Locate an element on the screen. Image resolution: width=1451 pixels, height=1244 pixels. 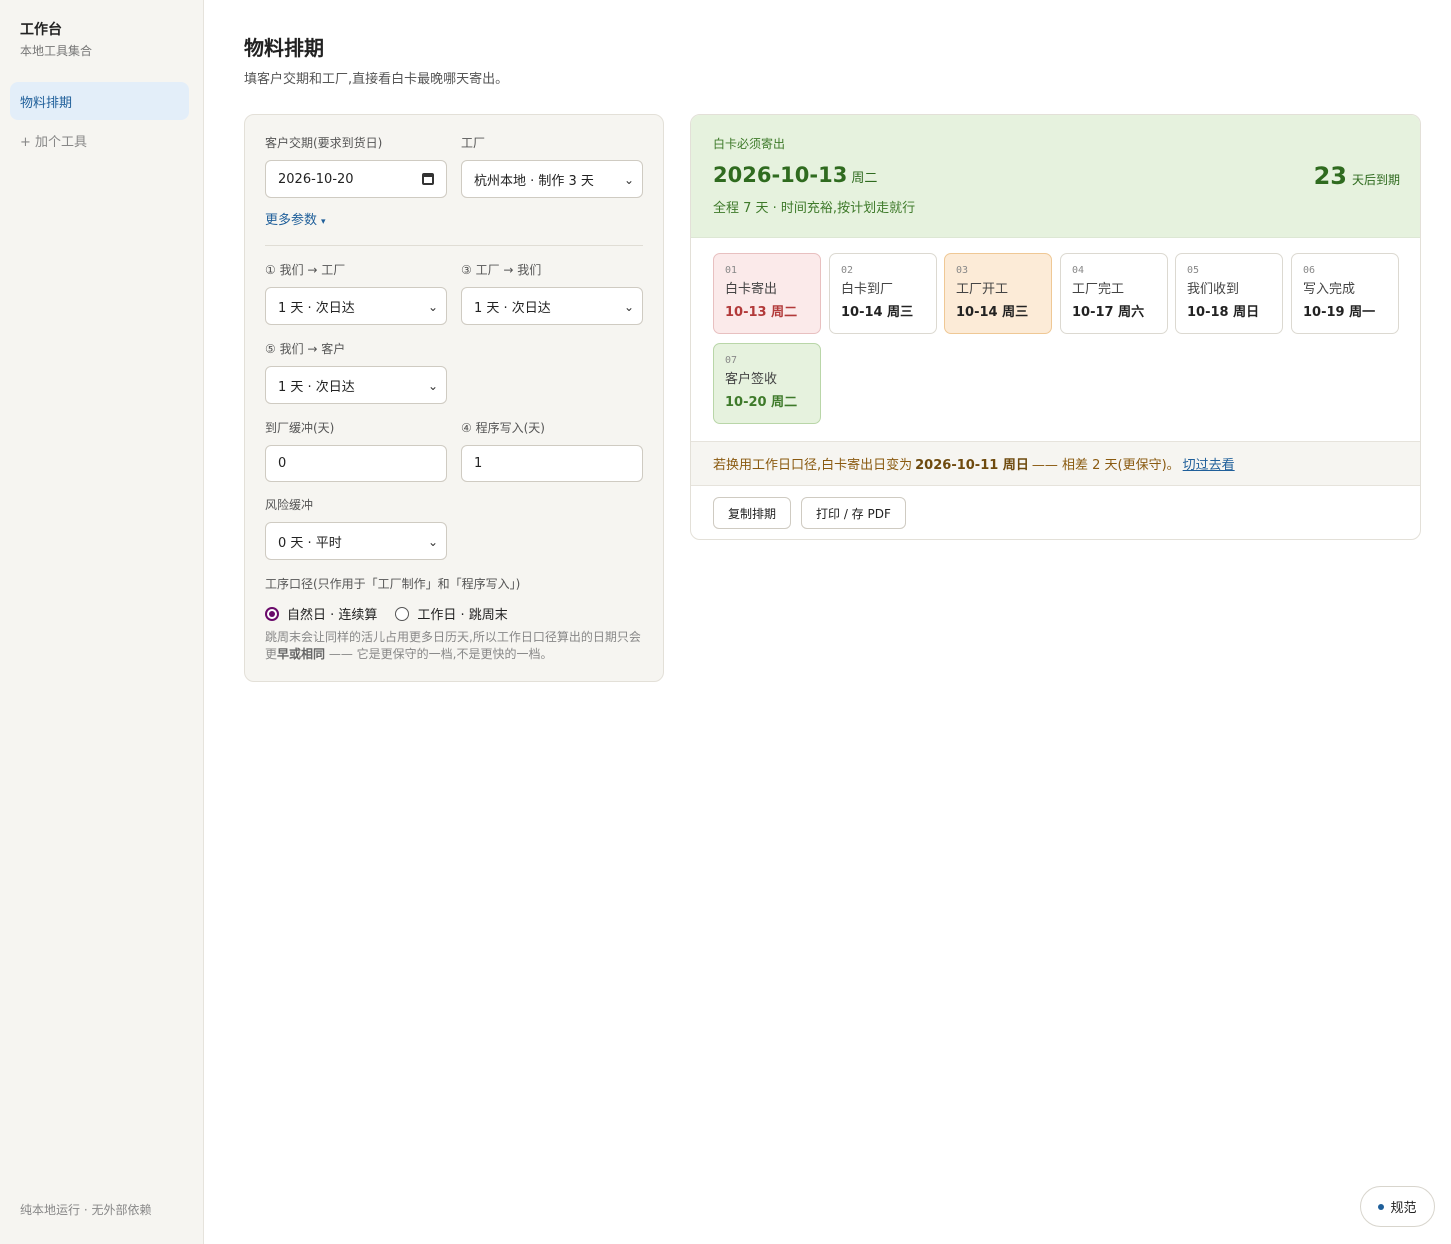
write-days-label: ④ 程序写入(天) is located at coordinates (503, 428).